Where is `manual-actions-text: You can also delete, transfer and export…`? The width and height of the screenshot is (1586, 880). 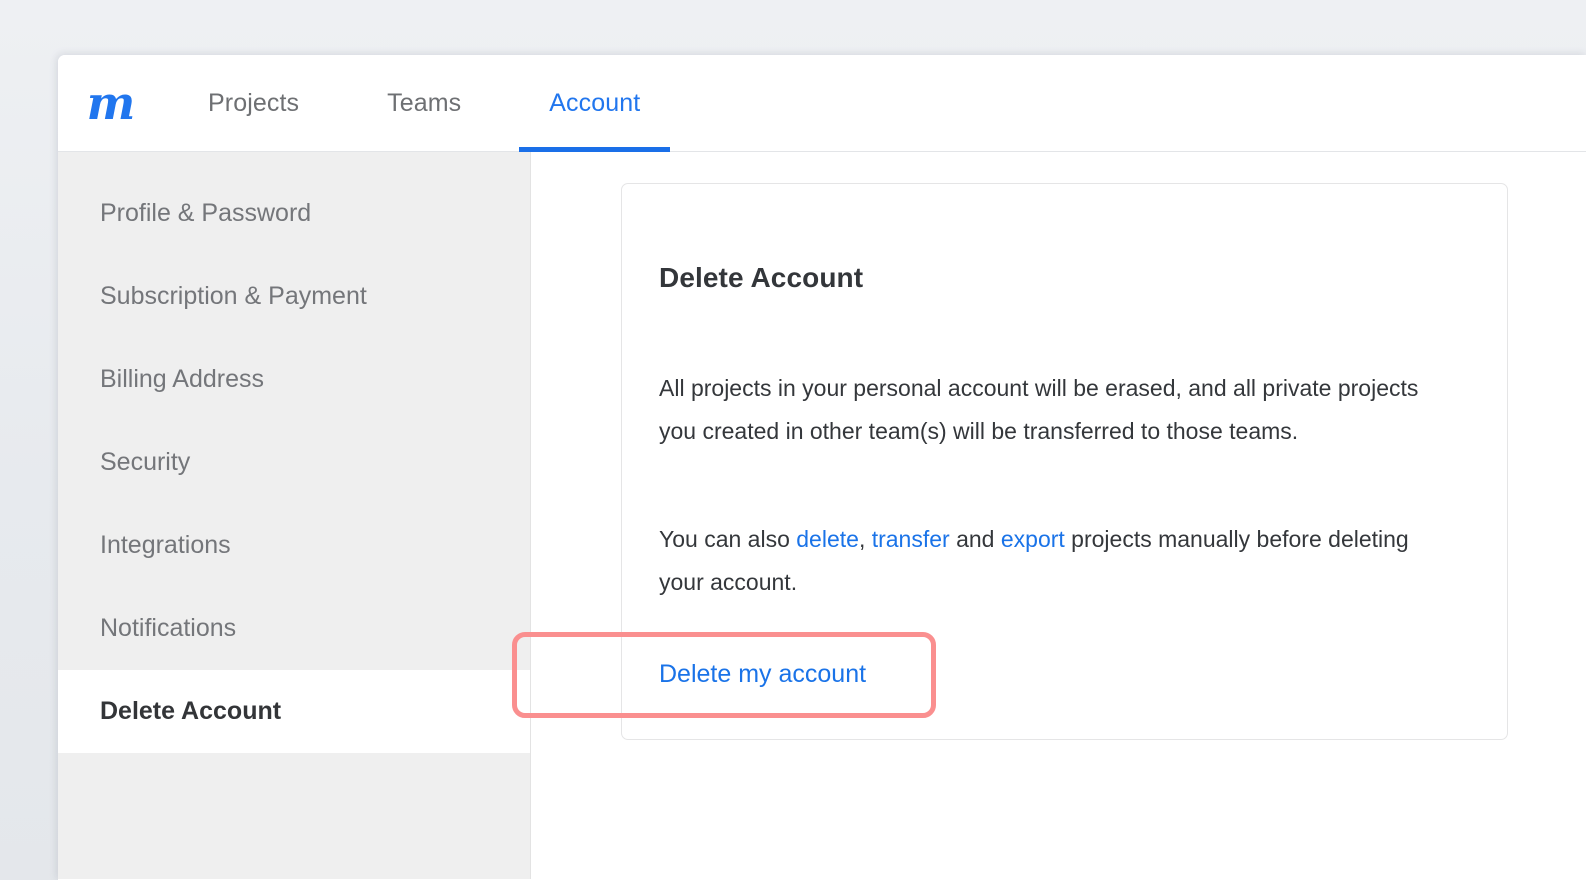 manual-actions-text: You can also delete, transfer and export… is located at coordinates (1059, 561).